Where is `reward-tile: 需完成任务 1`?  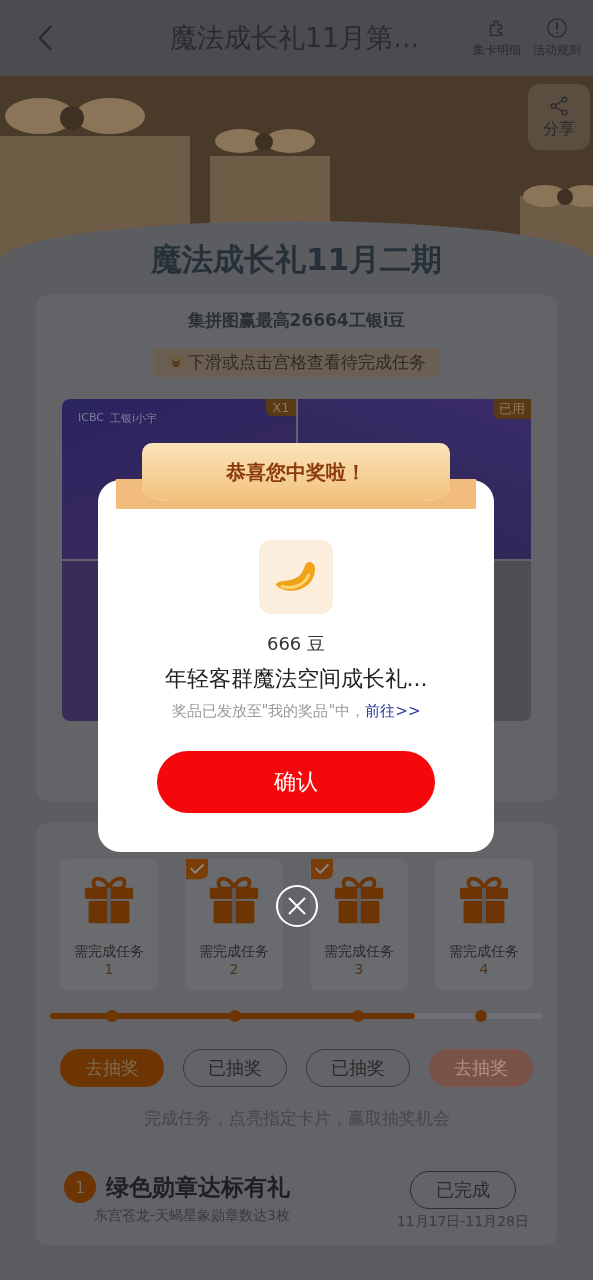 reward-tile: 需完成任务 1 is located at coordinates (109, 925).